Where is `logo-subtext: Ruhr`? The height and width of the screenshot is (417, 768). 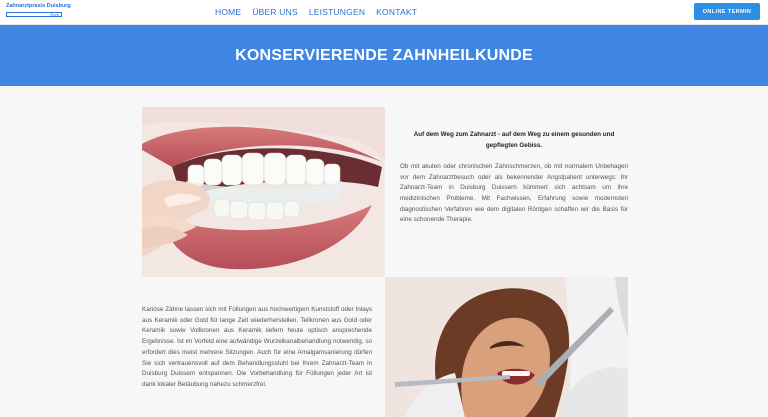 logo-subtext: Ruhr is located at coordinates (54, 14).